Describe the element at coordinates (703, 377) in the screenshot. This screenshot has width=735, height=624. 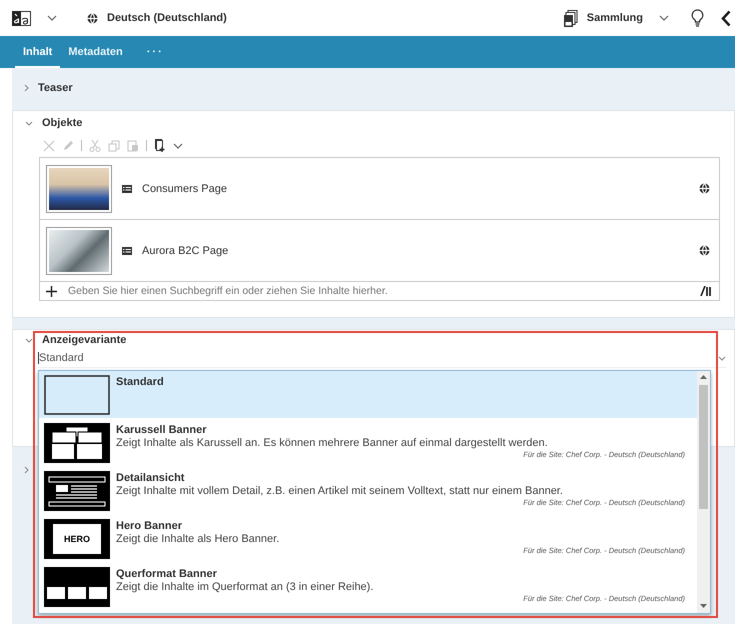
I see `scroll-up-icon` at that location.